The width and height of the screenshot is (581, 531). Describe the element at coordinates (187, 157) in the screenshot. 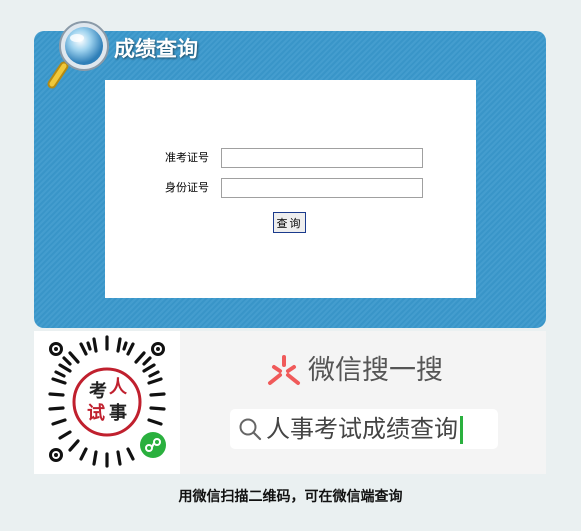

I see `exam-id-label: 准考证号` at that location.